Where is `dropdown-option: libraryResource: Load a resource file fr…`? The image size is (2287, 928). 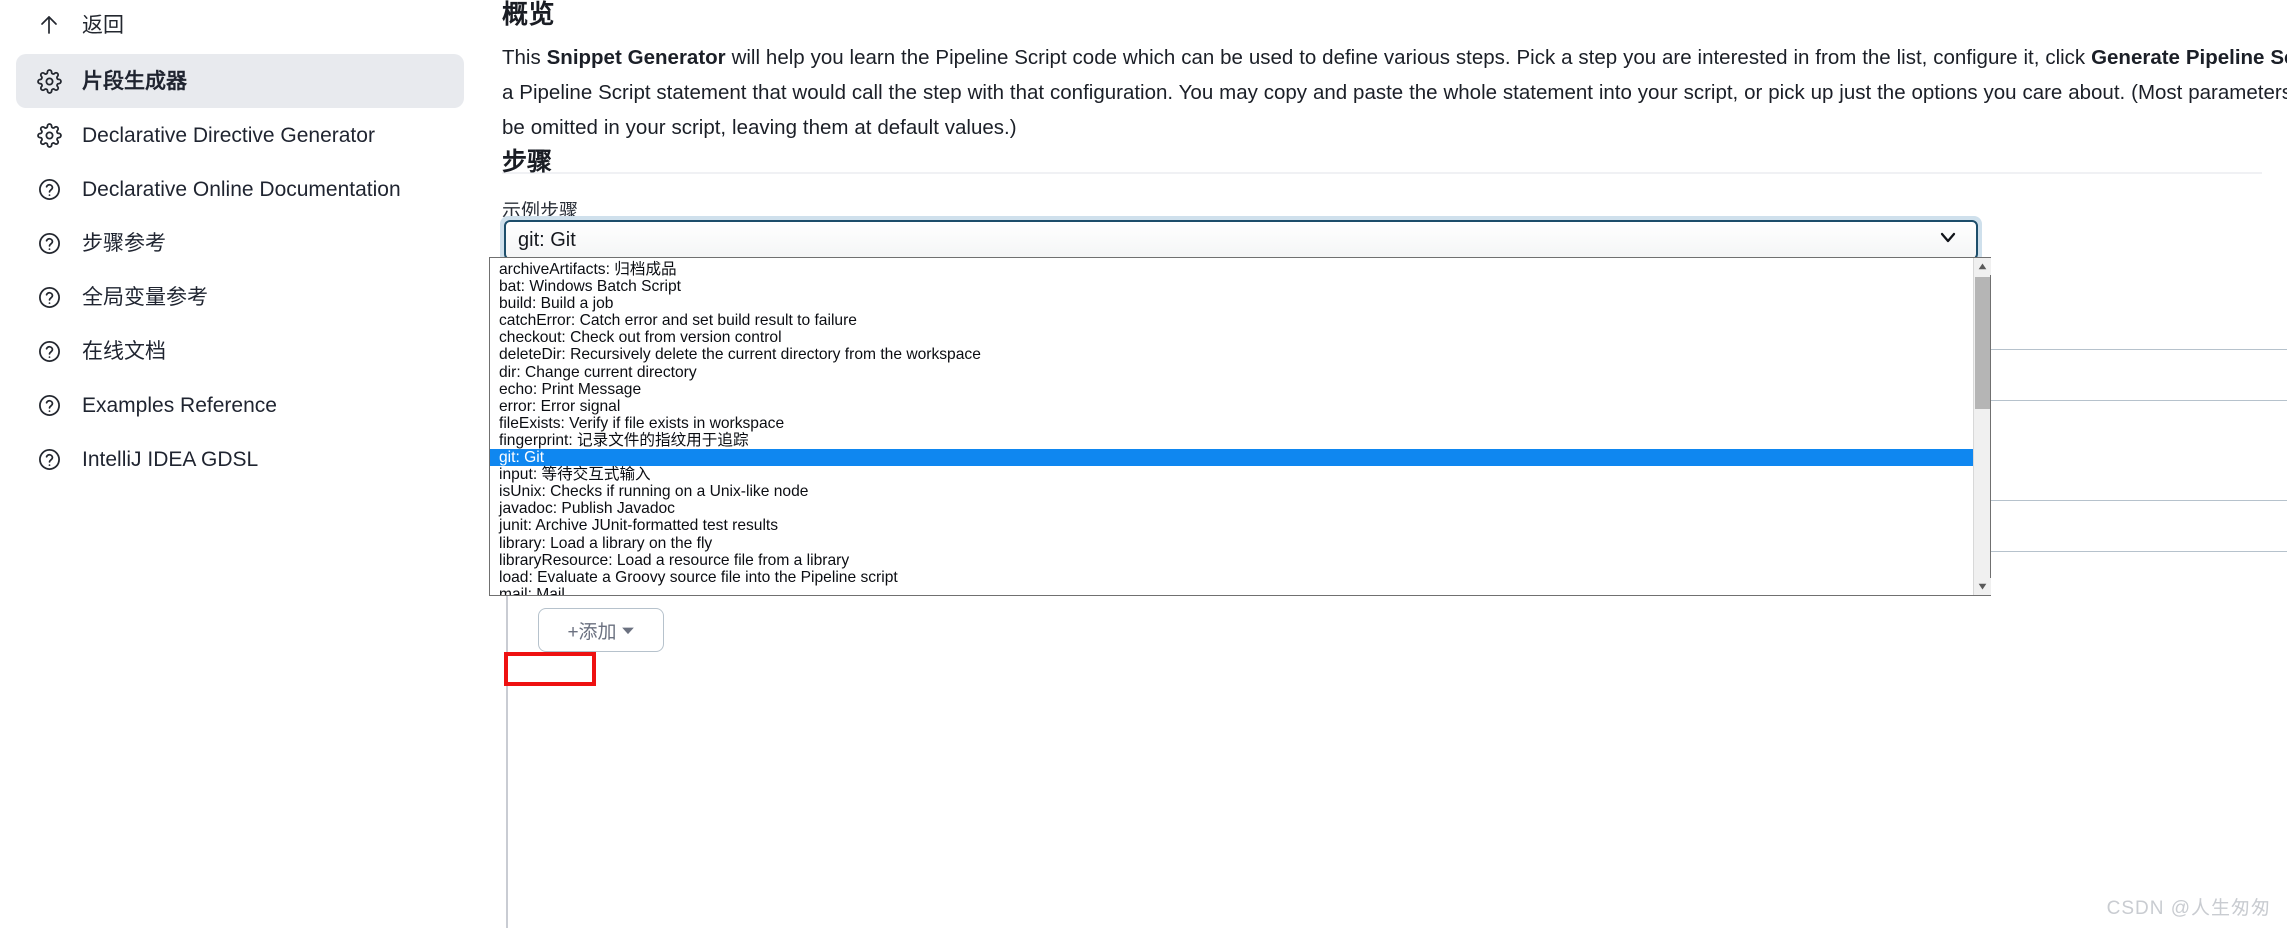 dropdown-option: libraryResource: Load a resource file fr… is located at coordinates (1233, 560).